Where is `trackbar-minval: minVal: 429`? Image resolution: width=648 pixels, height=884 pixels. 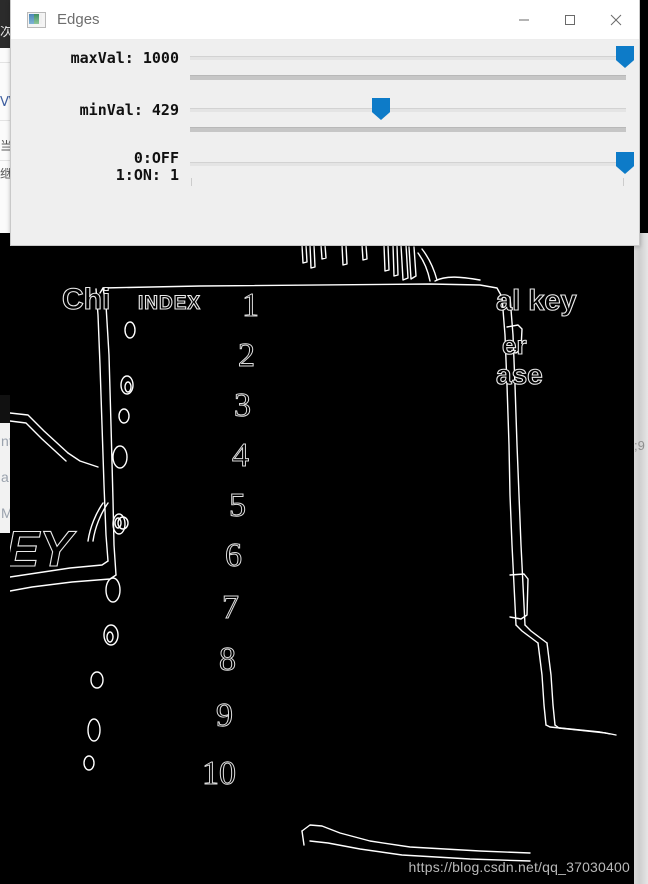
trackbar-minval: minVal: 429 is located at coordinates (325, 122).